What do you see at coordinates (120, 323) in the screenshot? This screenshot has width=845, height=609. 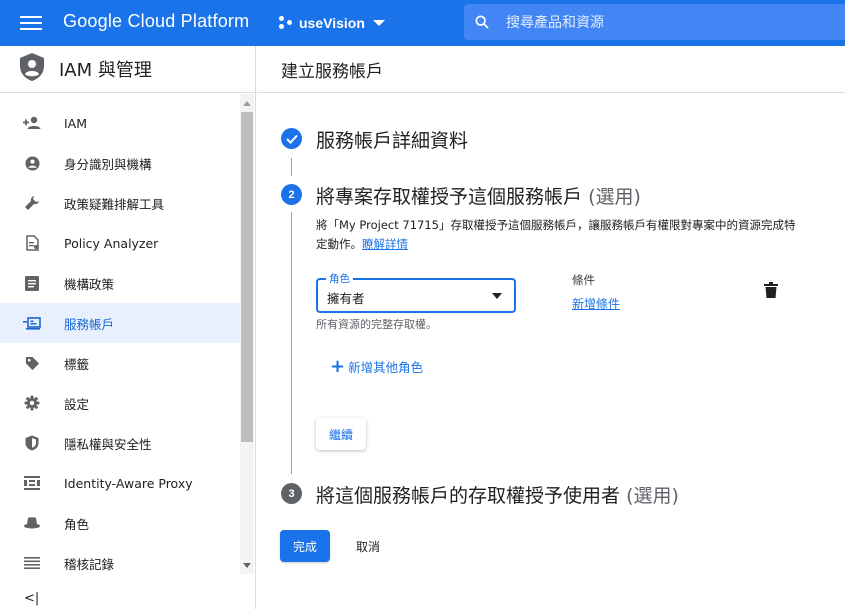 I see `sidebar-item-service-accounts: 服務帳戶` at bounding box center [120, 323].